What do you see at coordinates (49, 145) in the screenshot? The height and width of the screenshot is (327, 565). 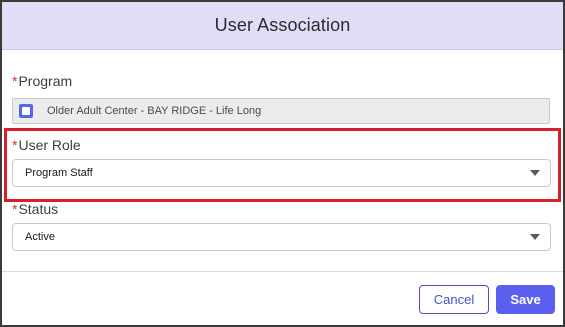 I see `user-role-label-text: User Role` at bounding box center [49, 145].